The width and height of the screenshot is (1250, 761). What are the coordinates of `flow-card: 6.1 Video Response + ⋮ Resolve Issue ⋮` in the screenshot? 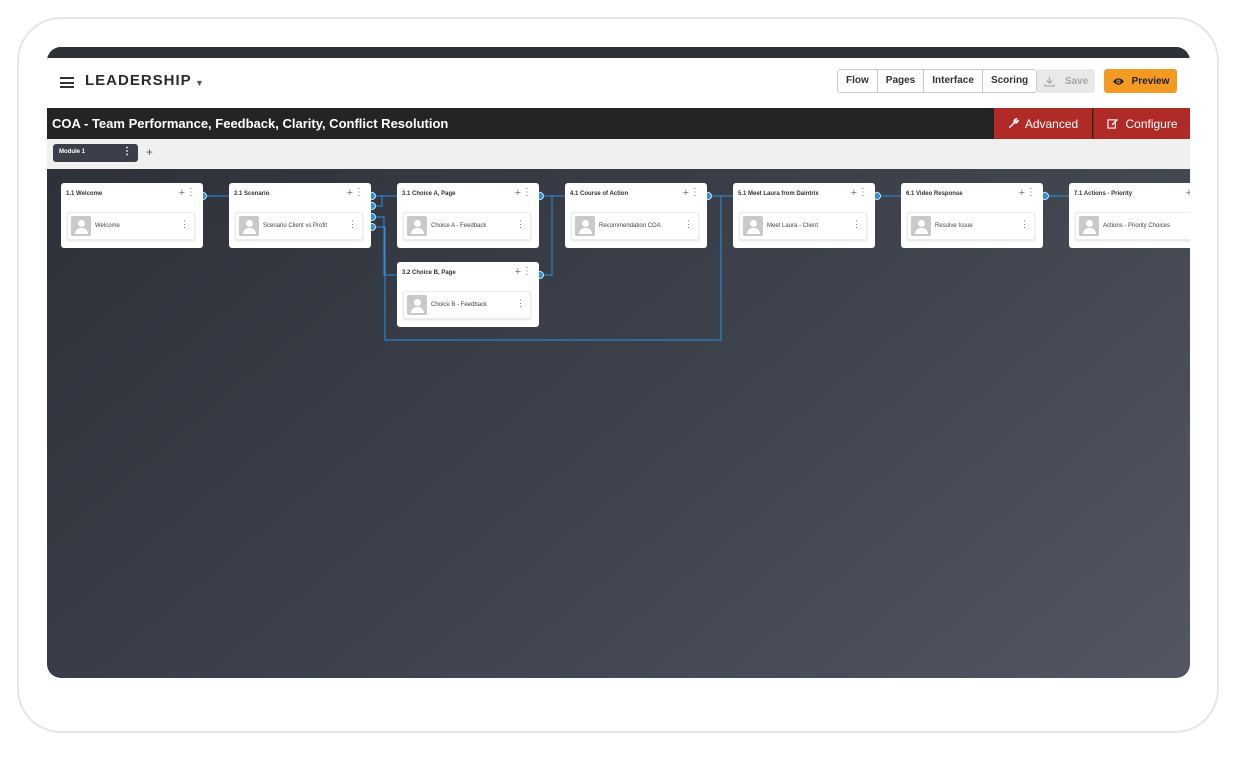 It's located at (972, 215).